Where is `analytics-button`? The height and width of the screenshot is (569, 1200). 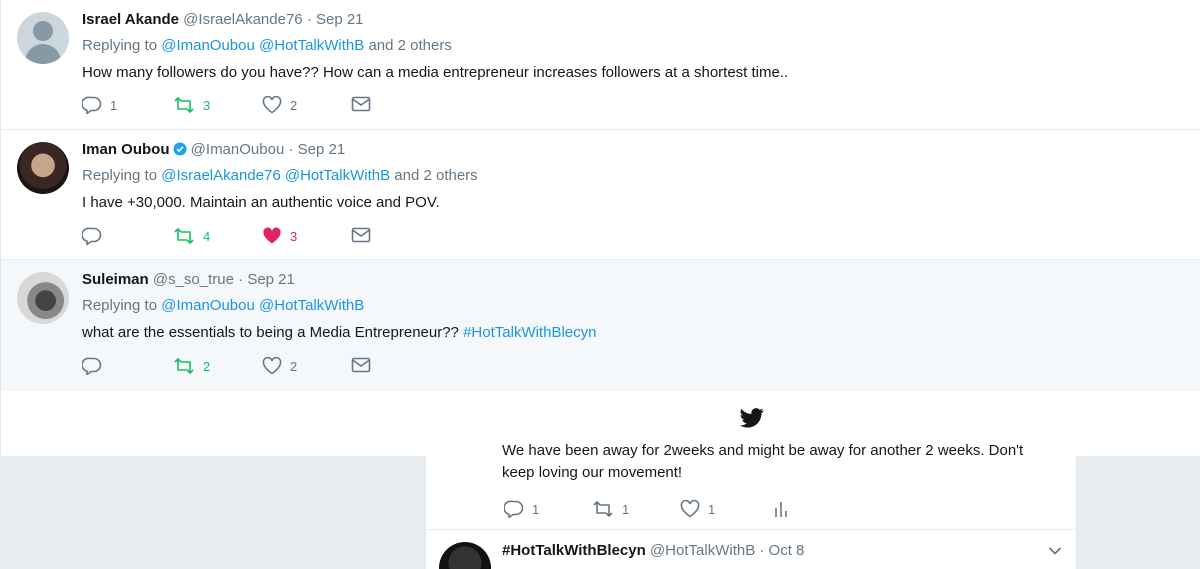 analytics-button is located at coordinates (781, 509).